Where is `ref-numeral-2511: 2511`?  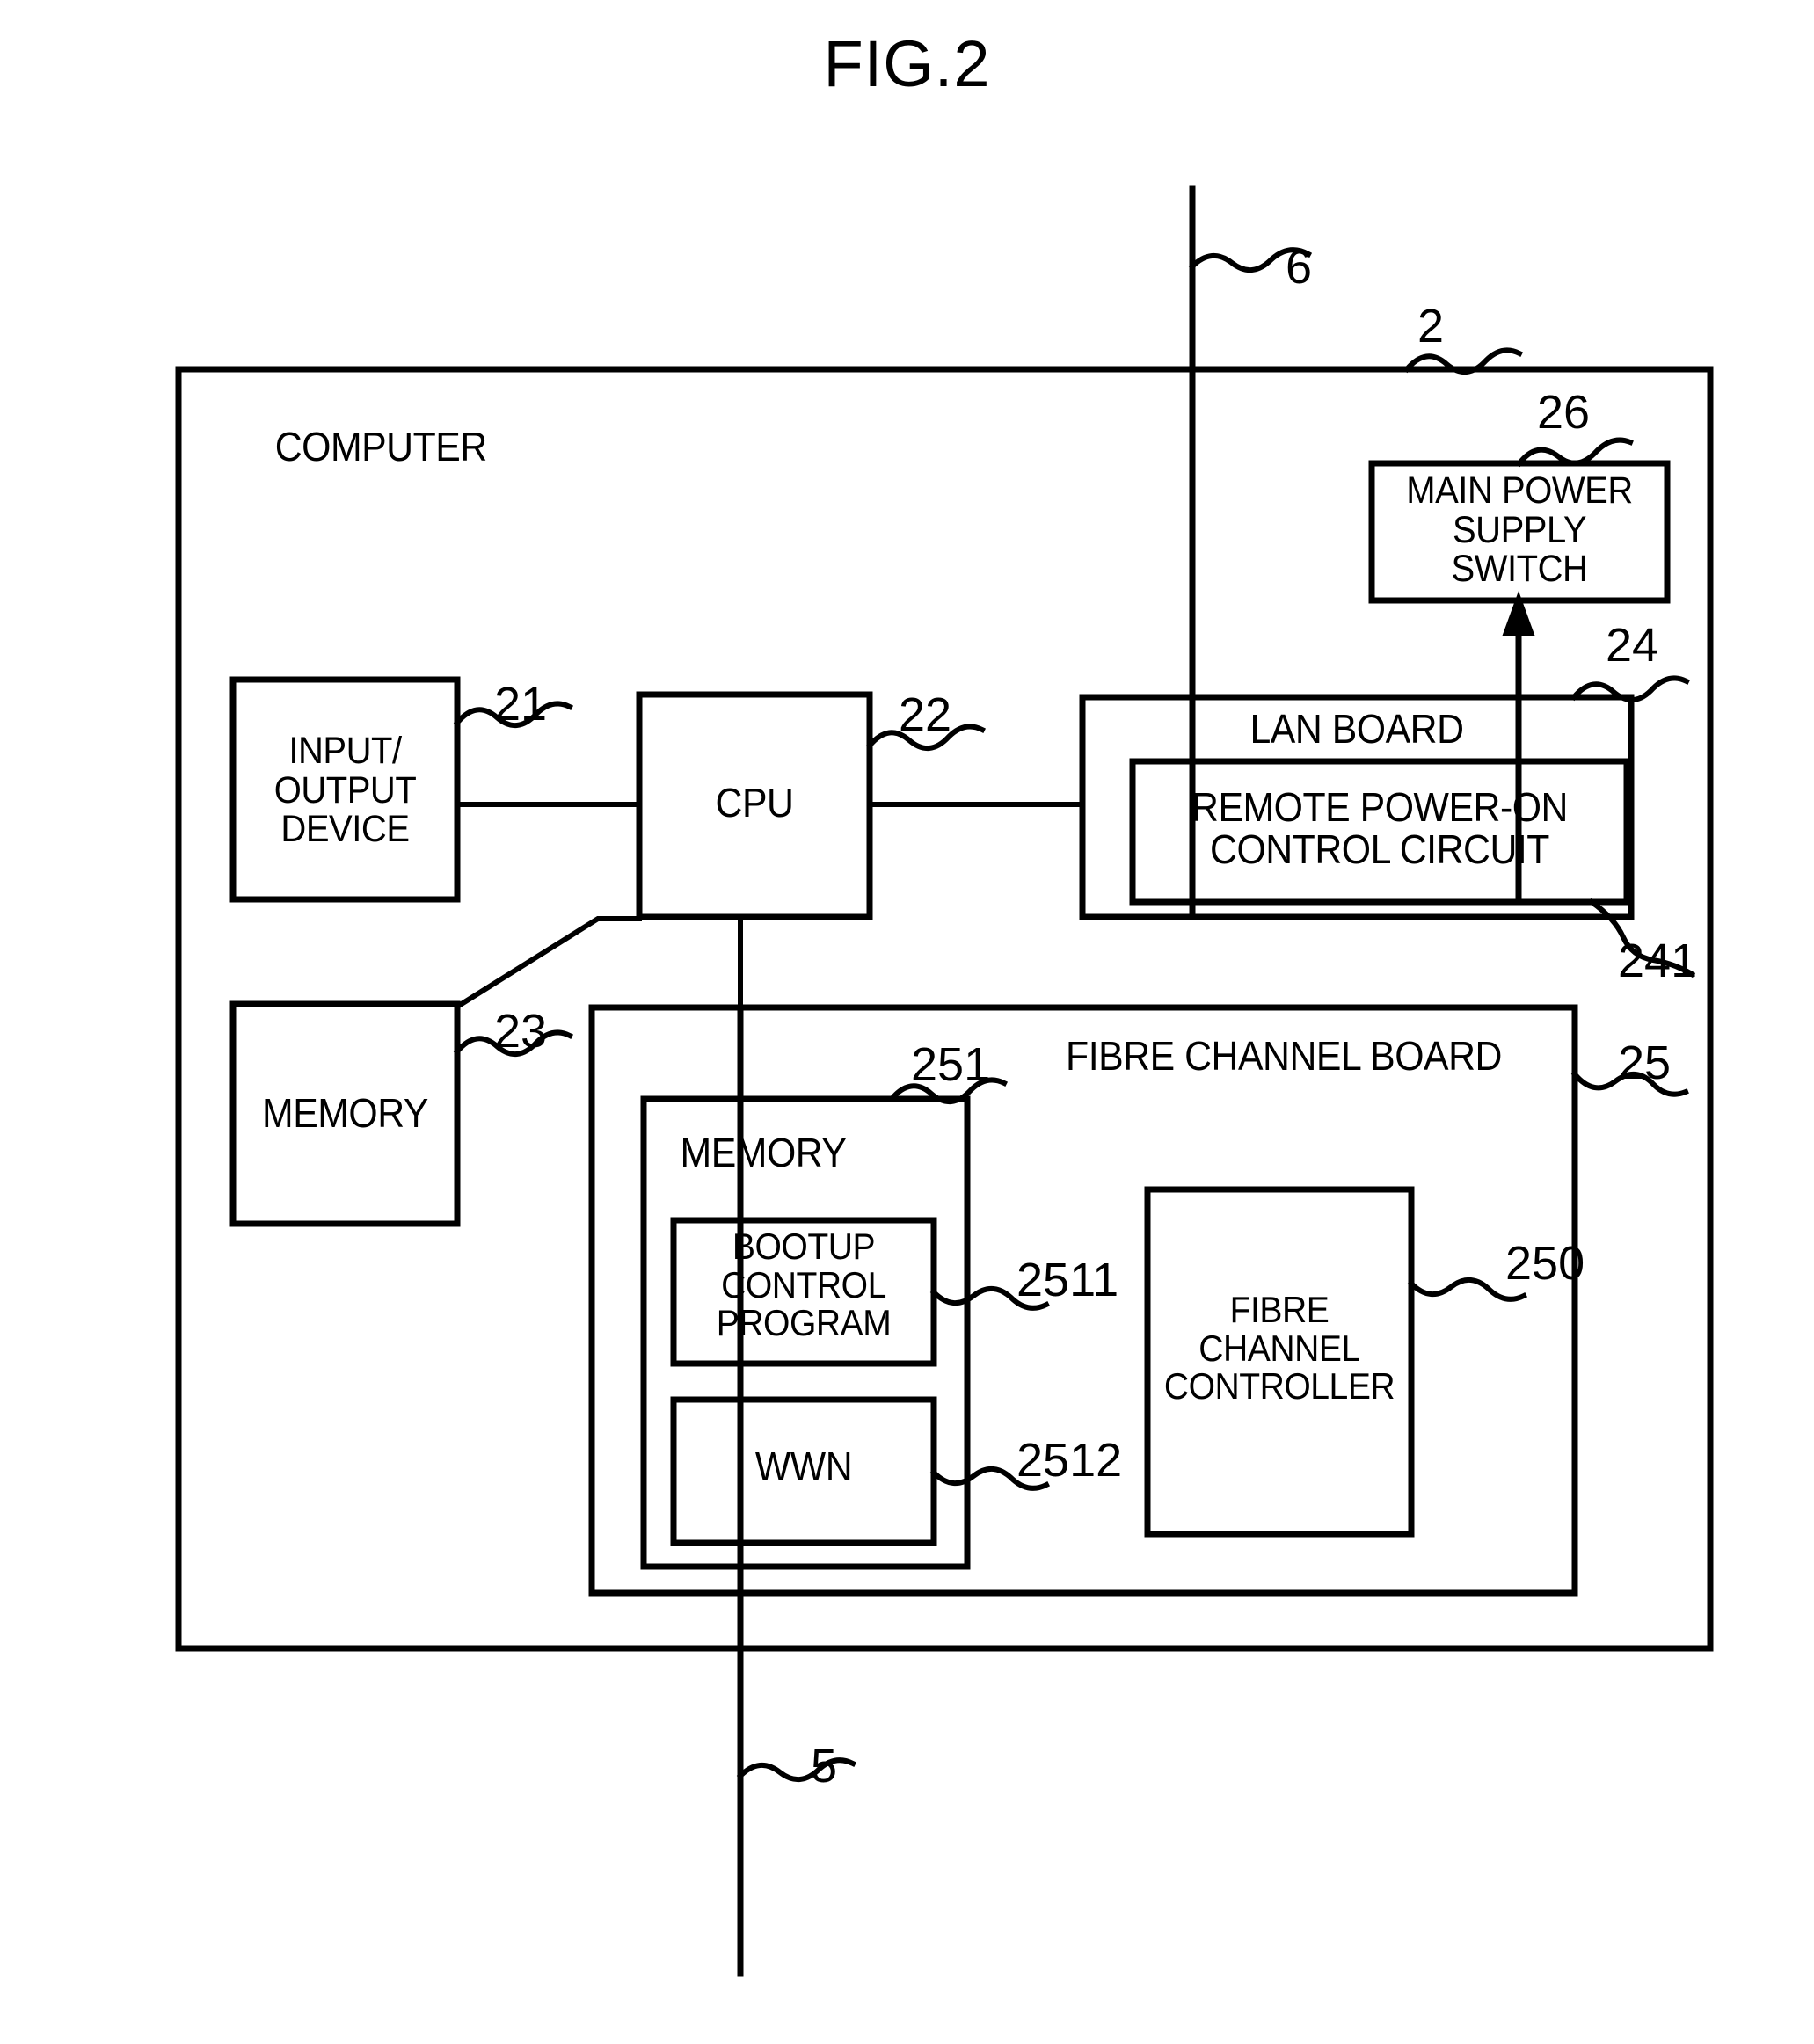 ref-numeral-2511: 2511 is located at coordinates (1067, 1280).